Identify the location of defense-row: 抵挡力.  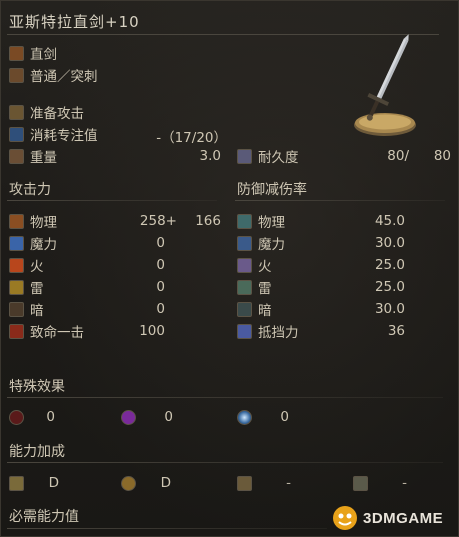
(268, 331).